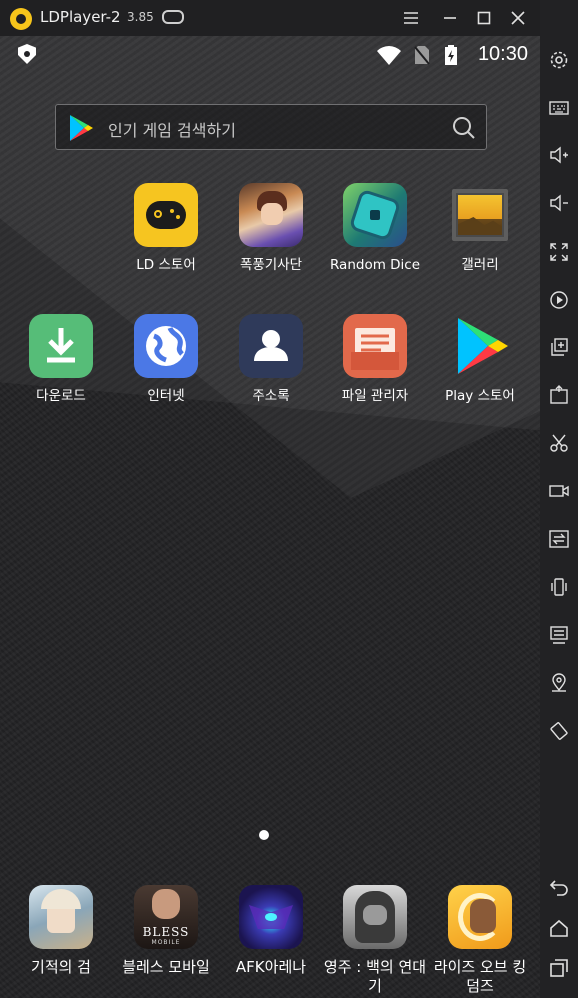 This screenshot has height=998, width=578. What do you see at coordinates (411, 18) in the screenshot?
I see `menu-icon` at bounding box center [411, 18].